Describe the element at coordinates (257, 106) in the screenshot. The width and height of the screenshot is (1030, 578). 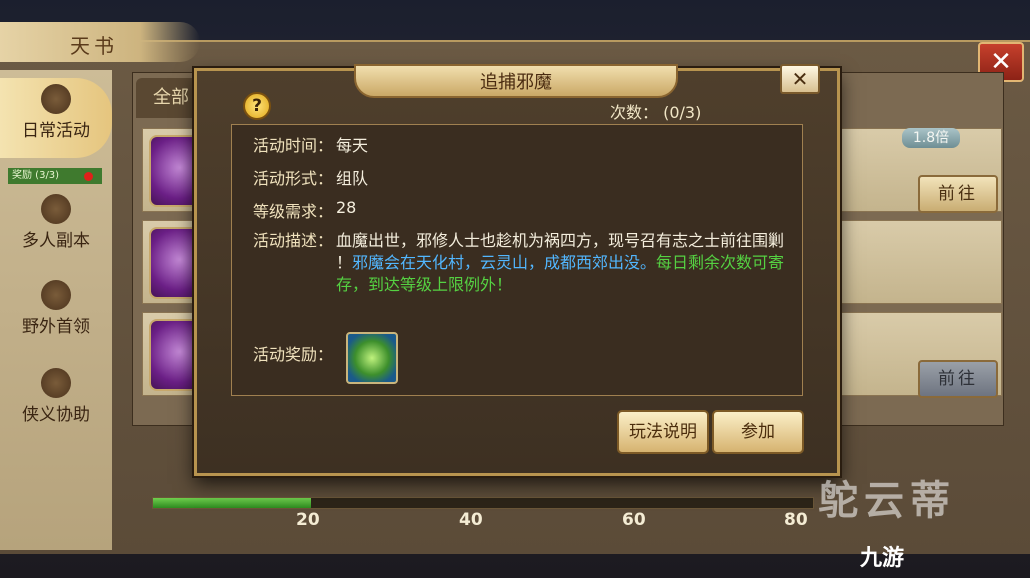
I see `help-icon: ?` at that location.